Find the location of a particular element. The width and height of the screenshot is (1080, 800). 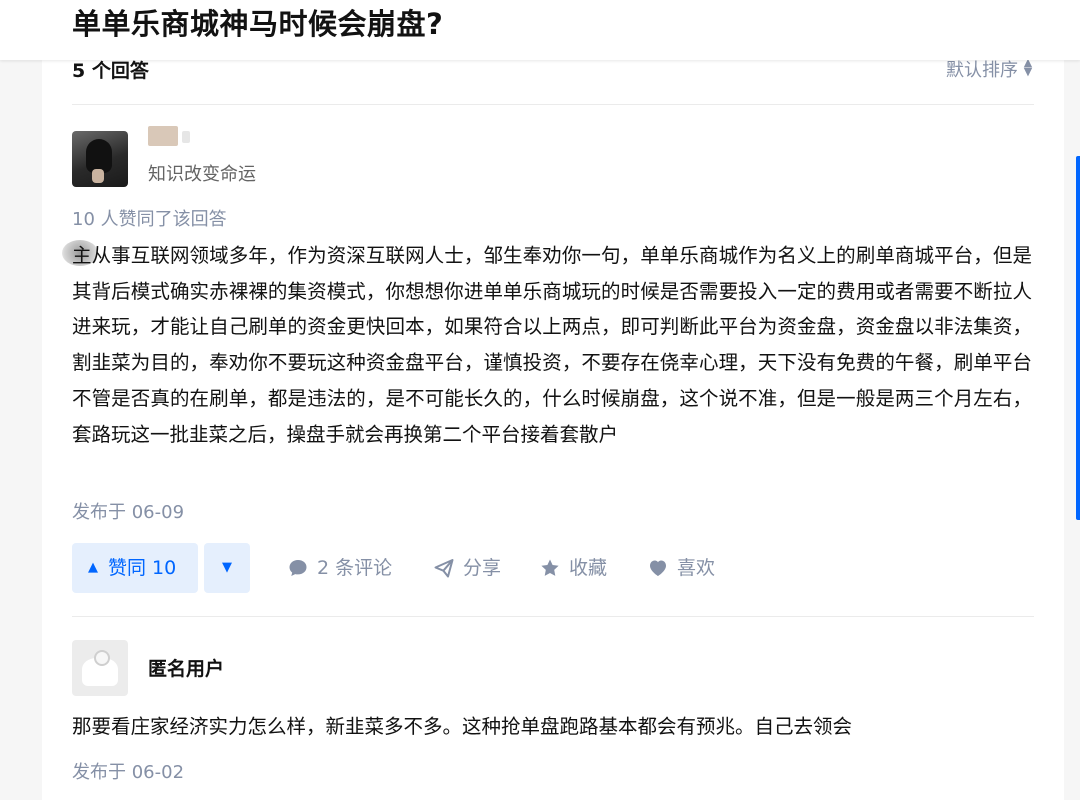

share-label: 分享 is located at coordinates (482, 568).